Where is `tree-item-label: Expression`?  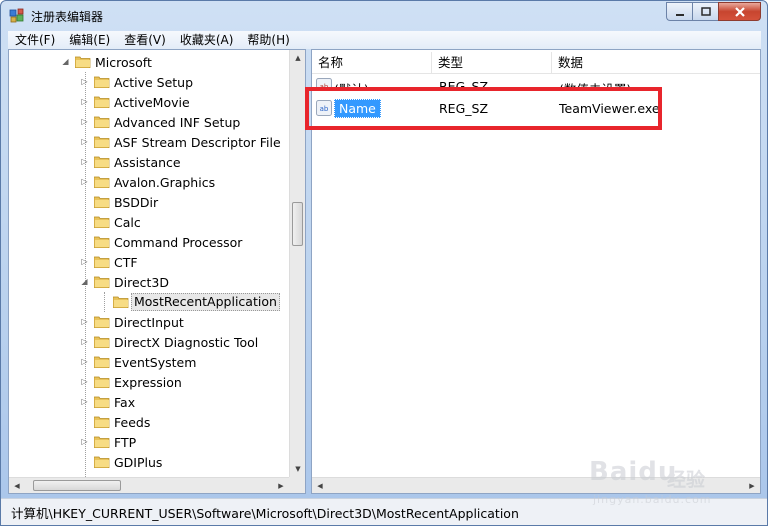 tree-item-label: Expression is located at coordinates (148, 382).